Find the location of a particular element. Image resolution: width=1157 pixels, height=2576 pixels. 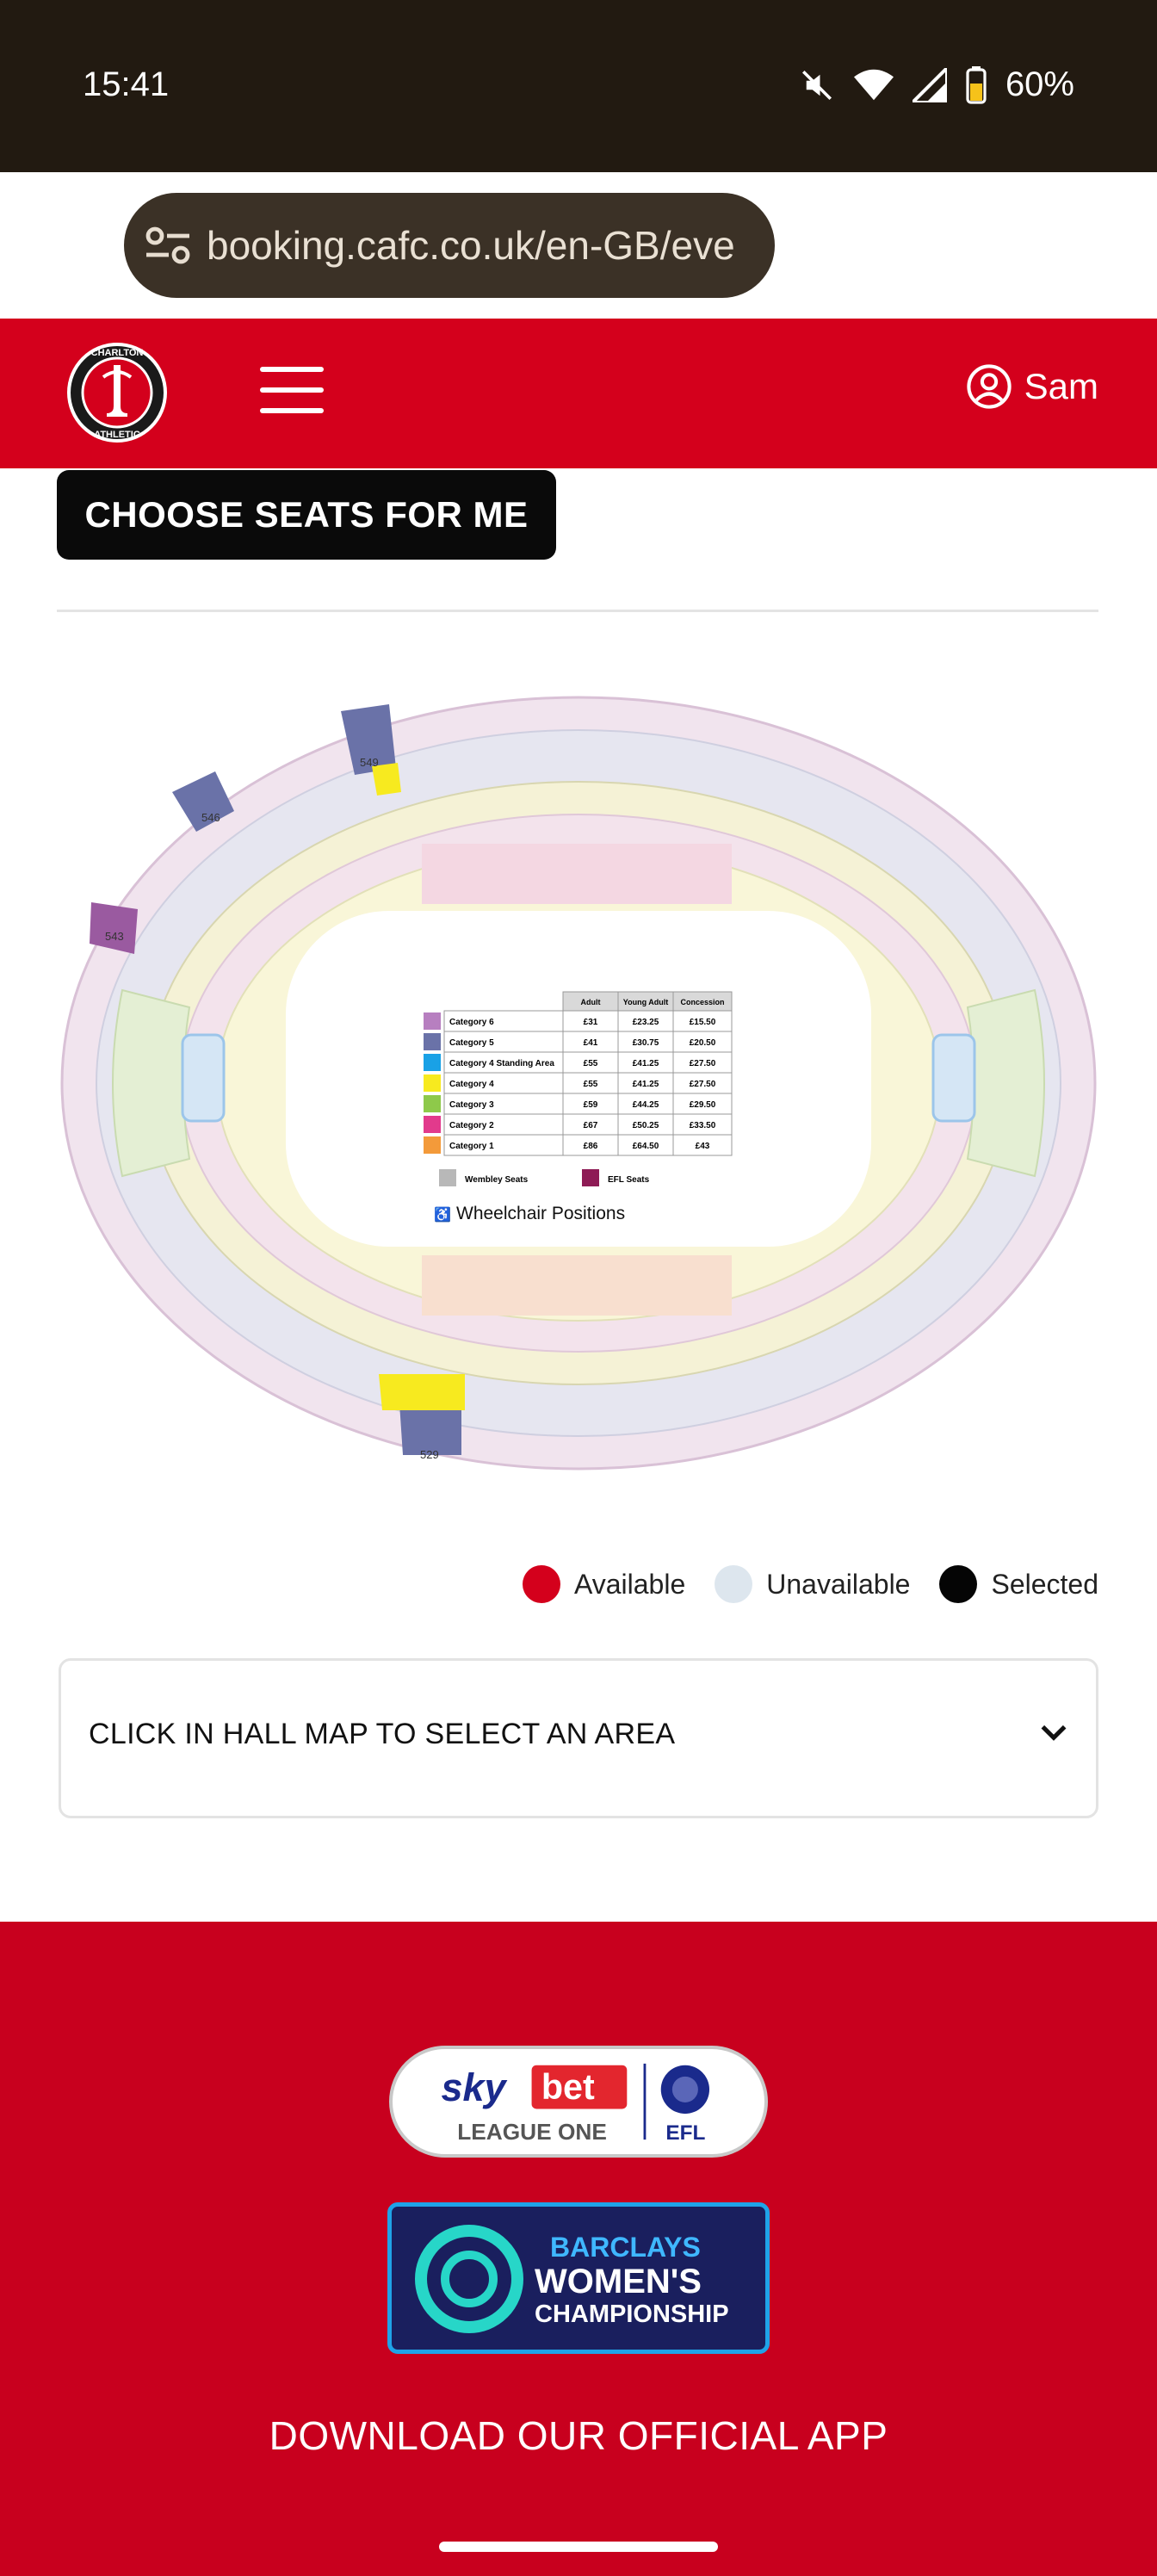

price-row-category: Category 2 is located at coordinates (472, 1125).